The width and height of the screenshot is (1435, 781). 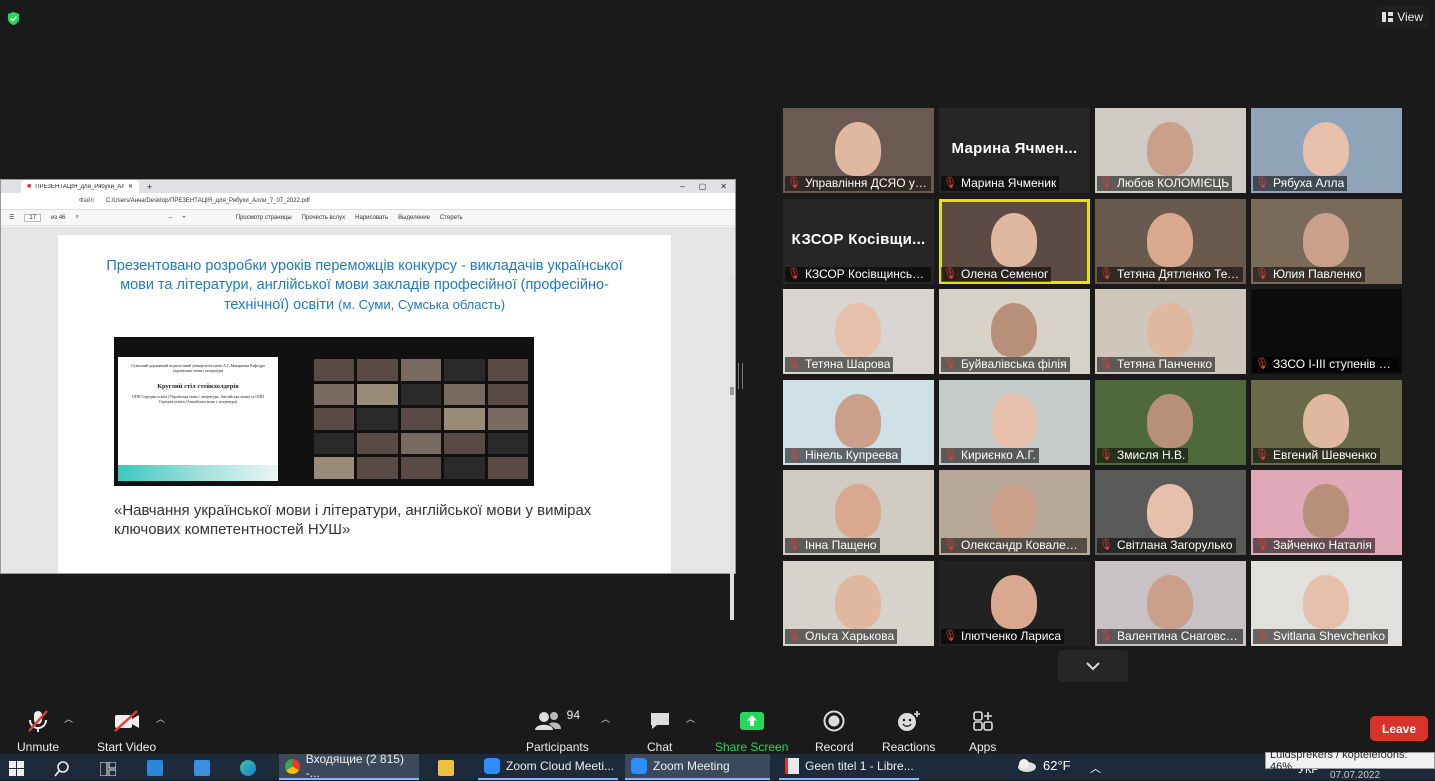 What do you see at coordinates (682, 186) in the screenshot?
I see `minimize-icon: –` at bounding box center [682, 186].